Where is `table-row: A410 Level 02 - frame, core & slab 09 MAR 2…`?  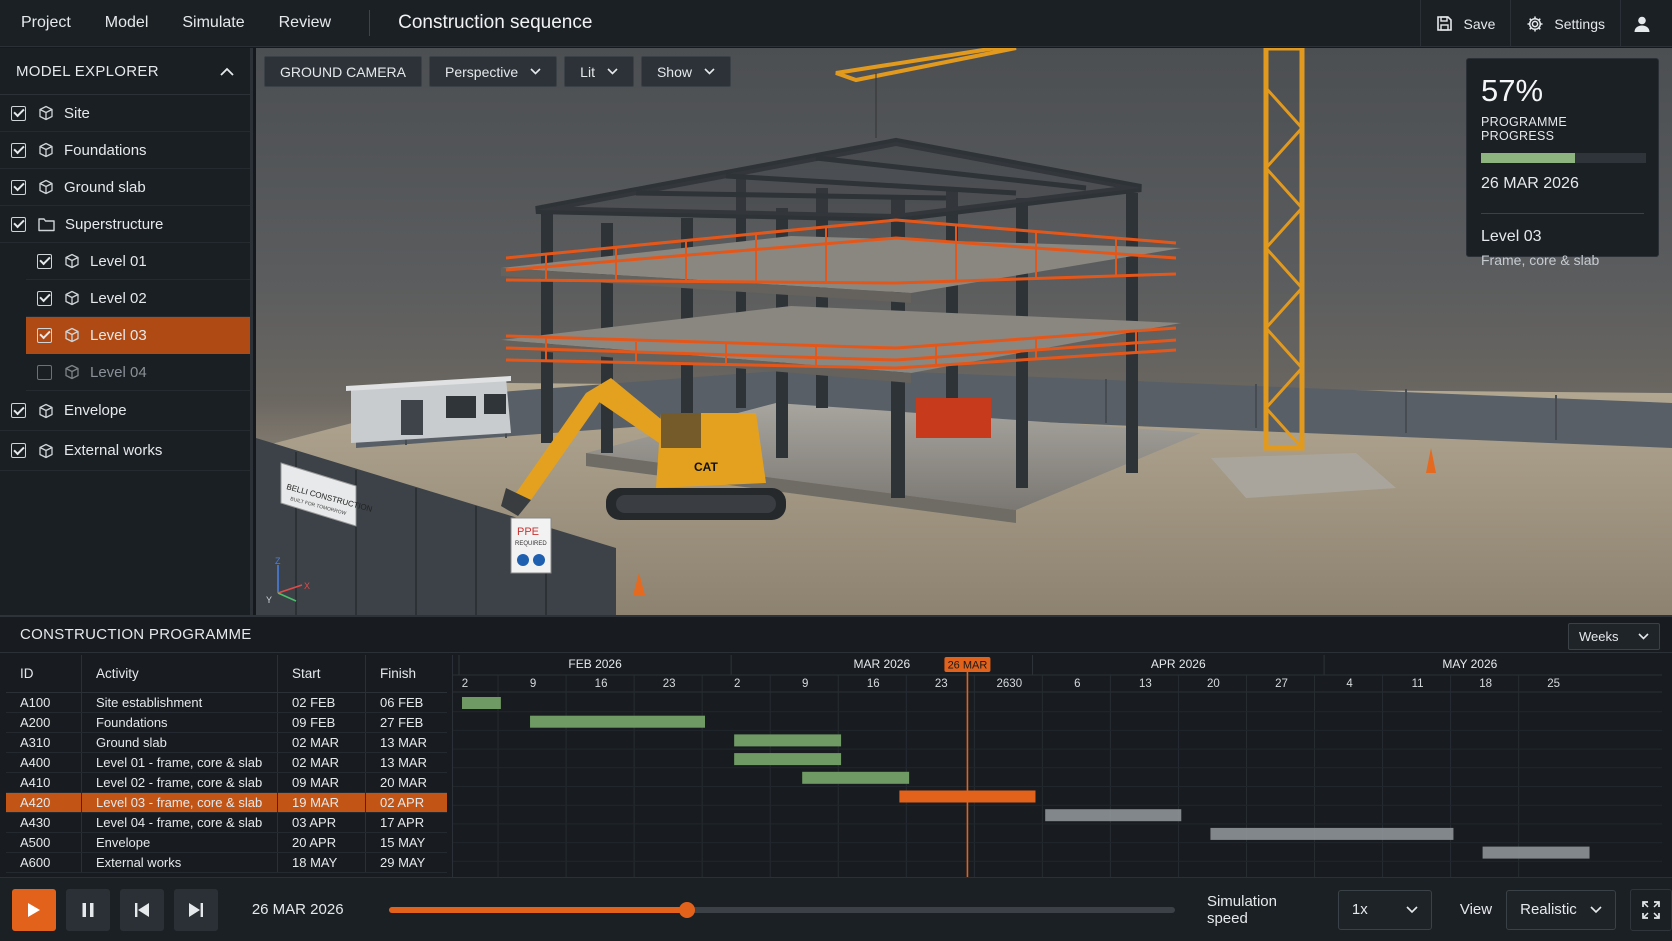 table-row: A410 Level 02 - frame, core & slab 09 MAR 2… is located at coordinates (226, 783).